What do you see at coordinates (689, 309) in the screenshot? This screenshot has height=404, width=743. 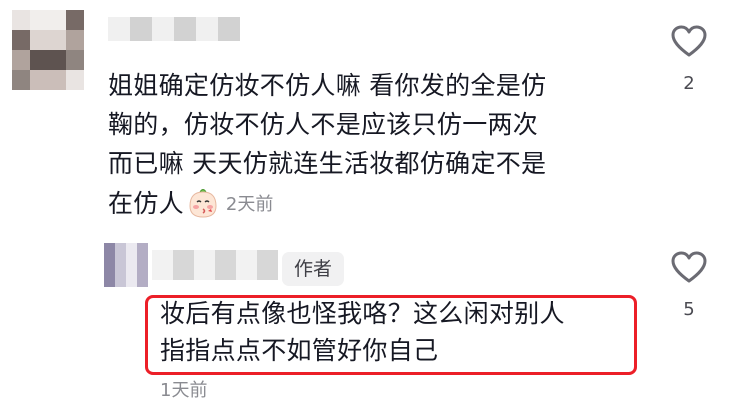 I see `reply-like-count: 5` at bounding box center [689, 309].